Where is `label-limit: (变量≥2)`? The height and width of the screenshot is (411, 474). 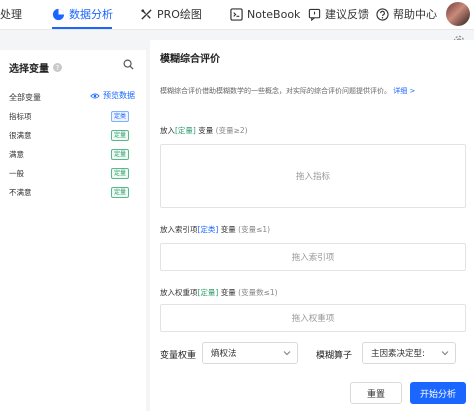
label-limit: (变量≥2) is located at coordinates (231, 130).